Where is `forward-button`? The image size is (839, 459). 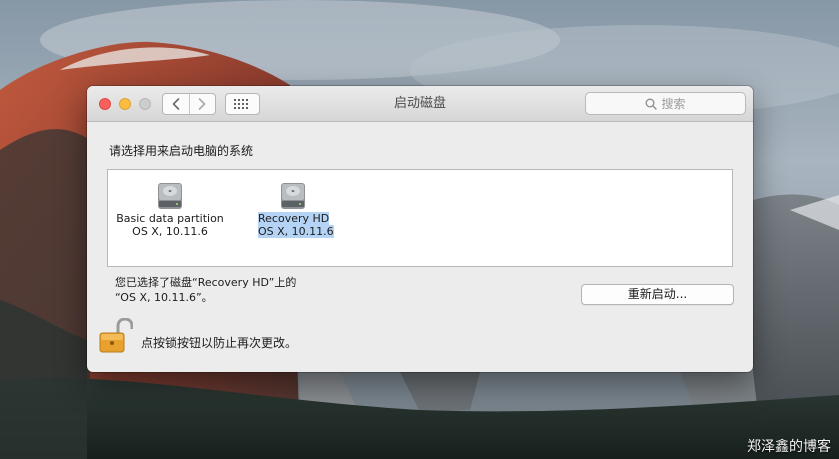
forward-button is located at coordinates (202, 104).